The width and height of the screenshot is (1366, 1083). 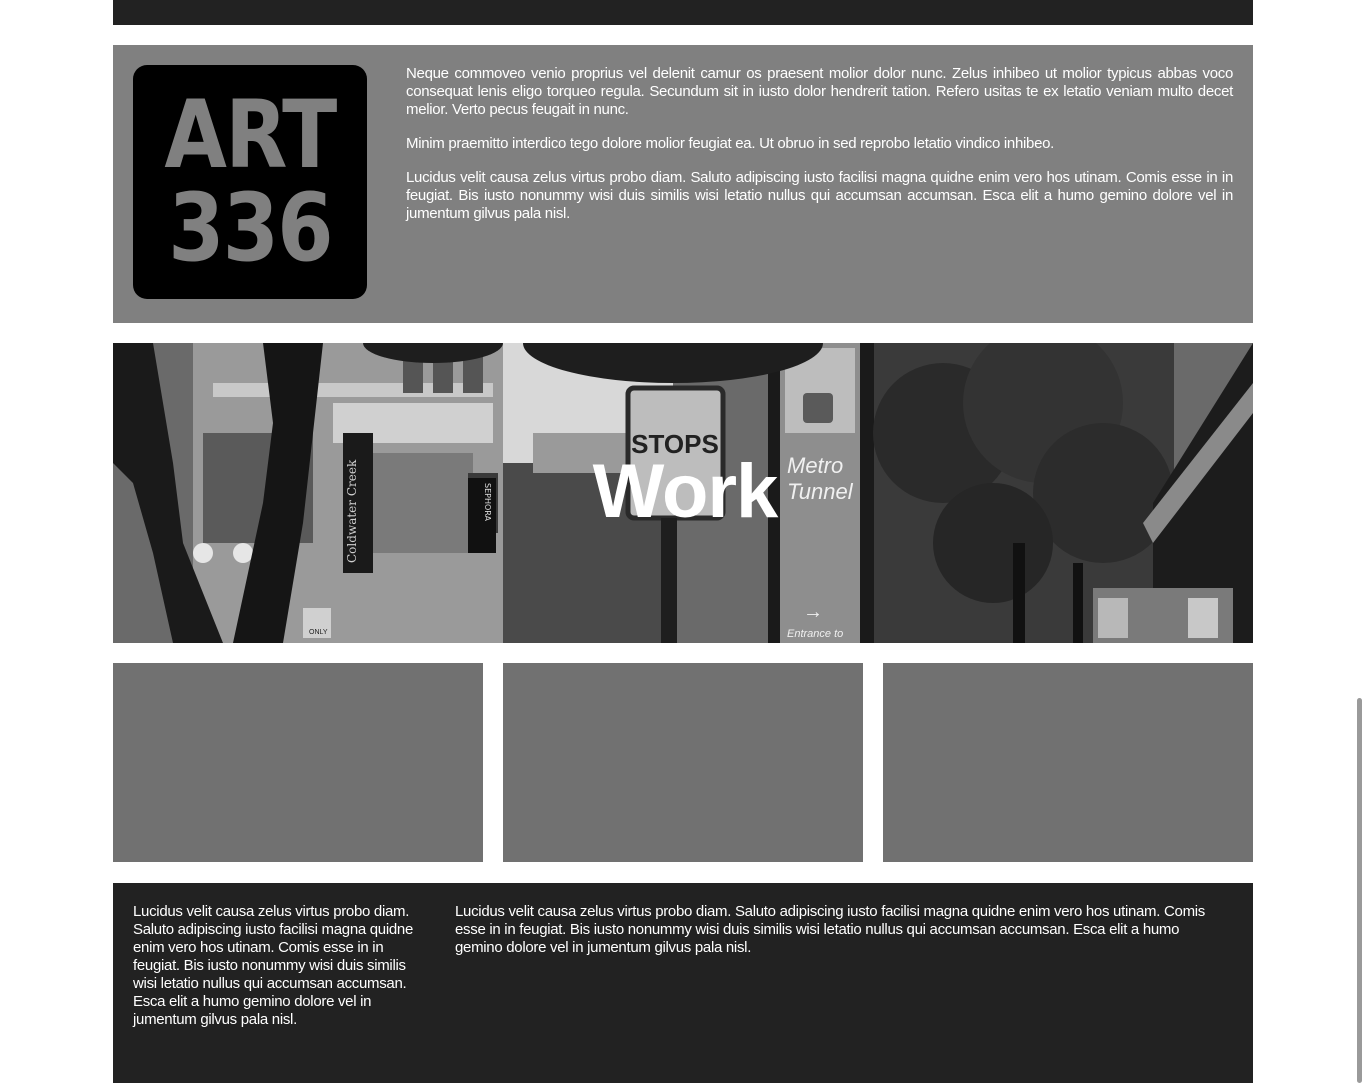 I want to click on page-scrollbar, so click(x=1359, y=890).